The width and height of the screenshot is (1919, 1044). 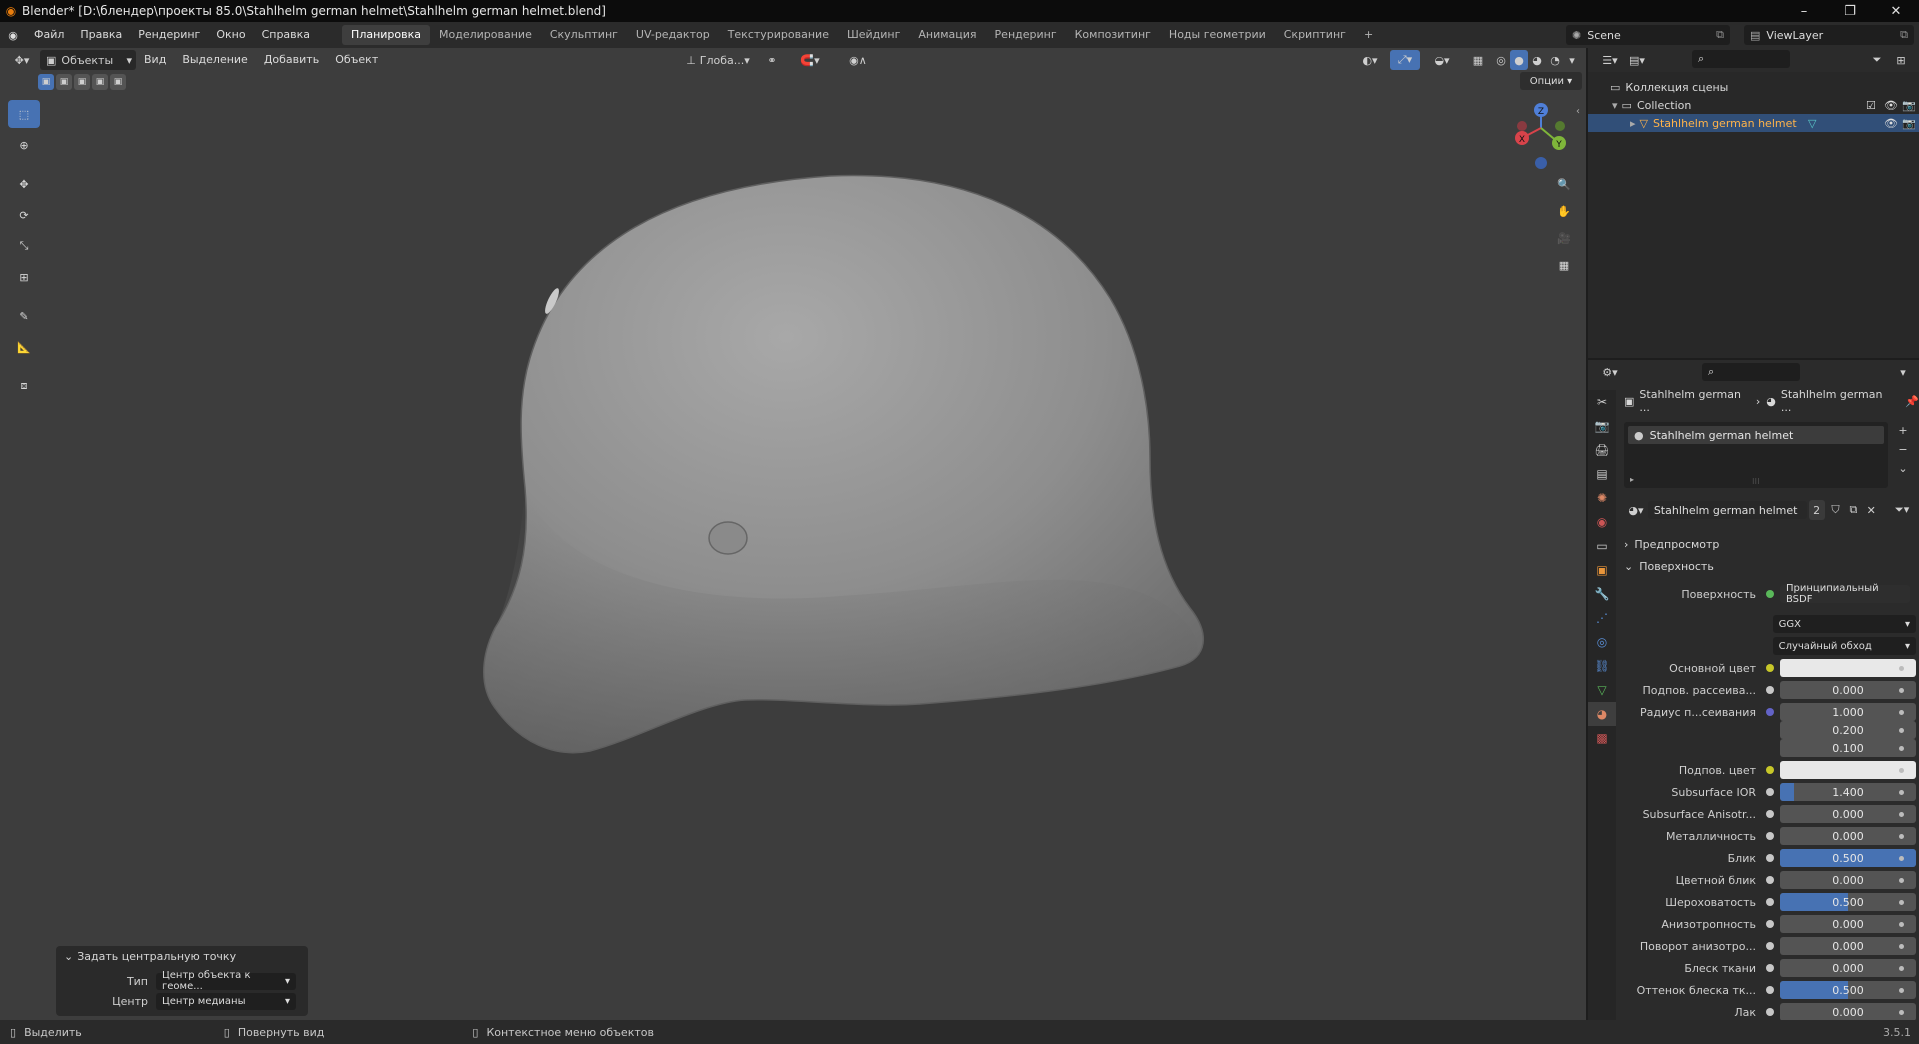 What do you see at coordinates (1537, 60) in the screenshot?
I see `shading-material-icon: ◕` at bounding box center [1537, 60].